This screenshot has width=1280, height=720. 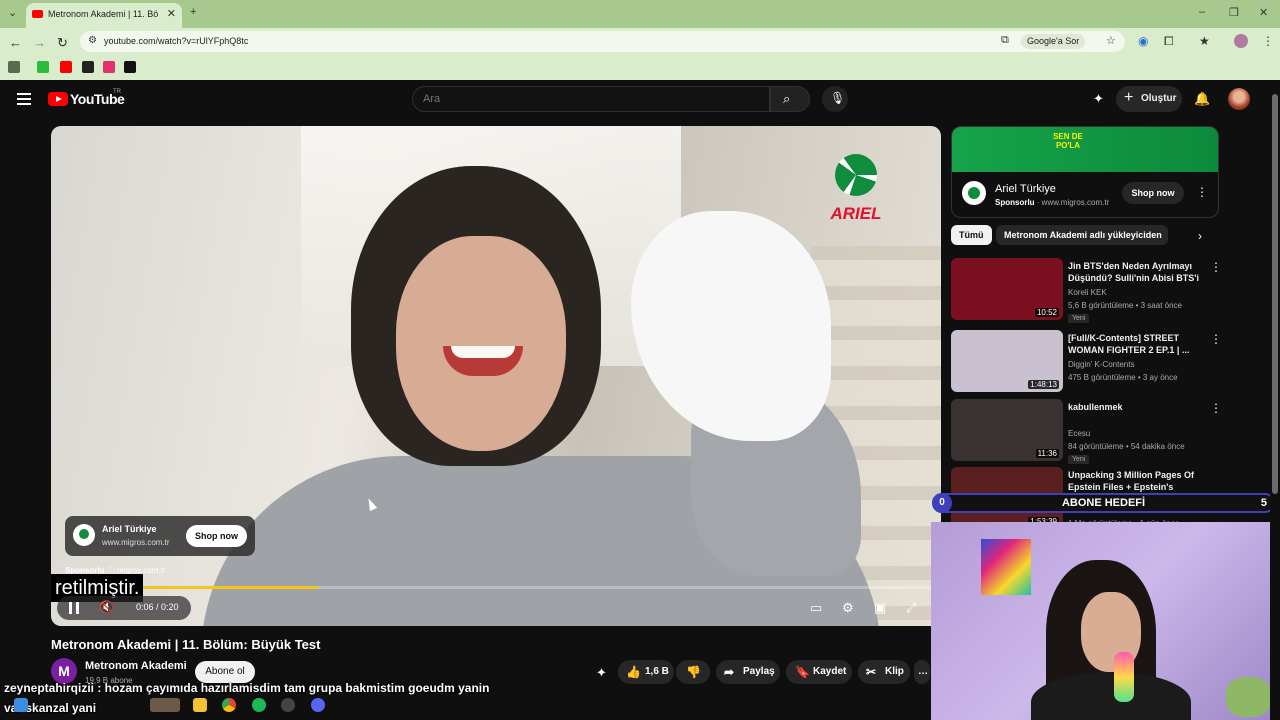 What do you see at coordinates (1007, 430) in the screenshot?
I see `recommendation-thumbnail: 11:36` at bounding box center [1007, 430].